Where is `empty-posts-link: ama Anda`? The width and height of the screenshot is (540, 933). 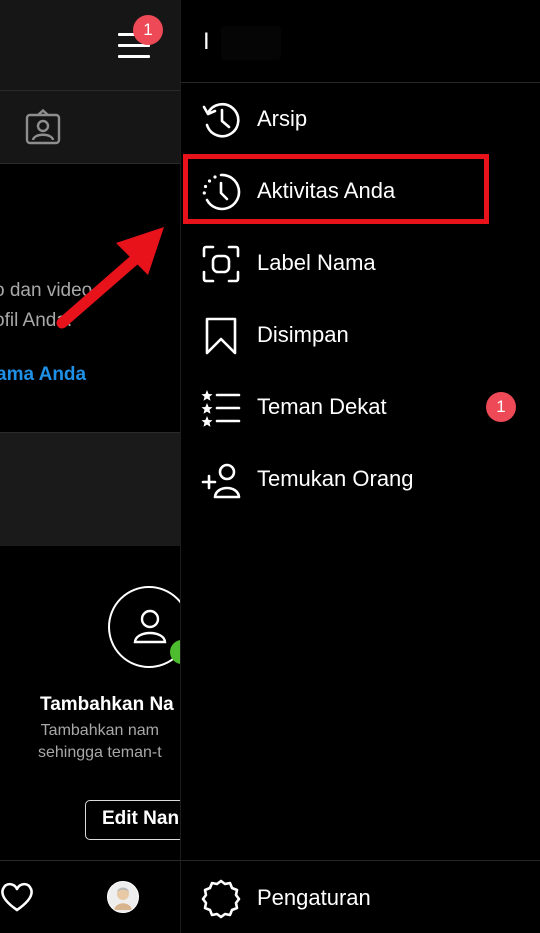
empty-posts-link: ama Anda is located at coordinates (43, 375).